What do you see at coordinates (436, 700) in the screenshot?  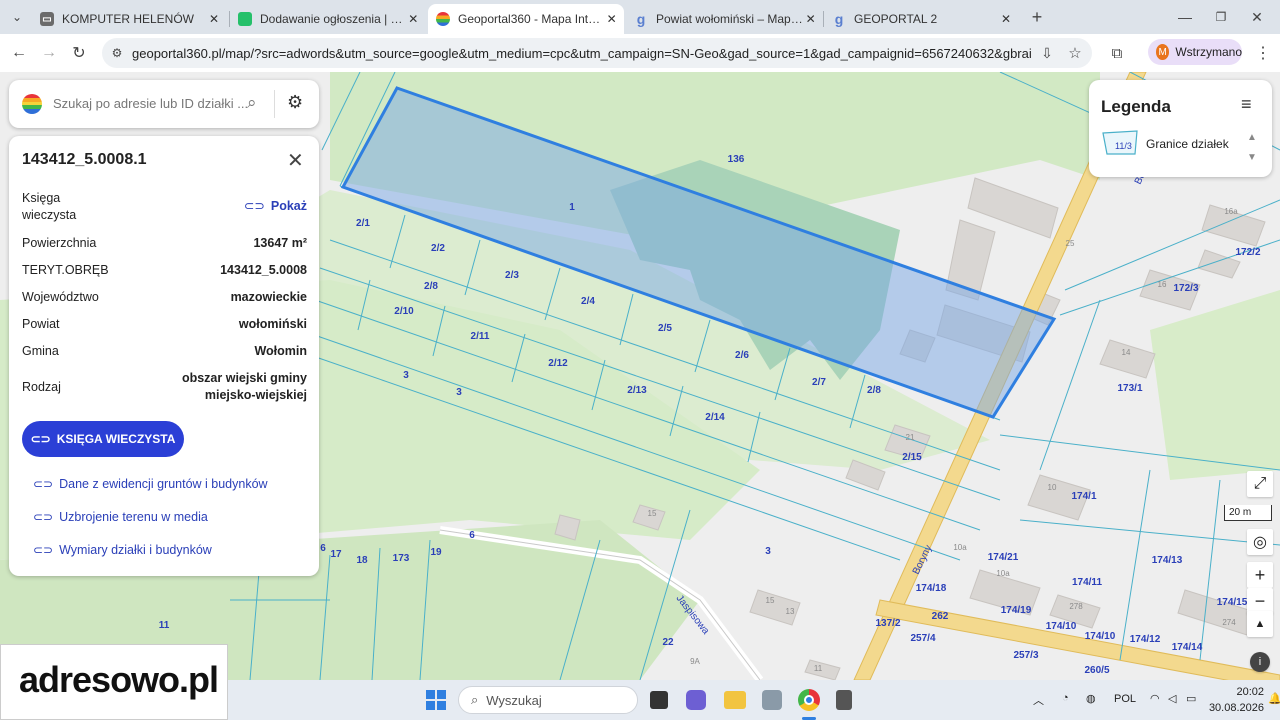 I see `windows-start-icon` at bounding box center [436, 700].